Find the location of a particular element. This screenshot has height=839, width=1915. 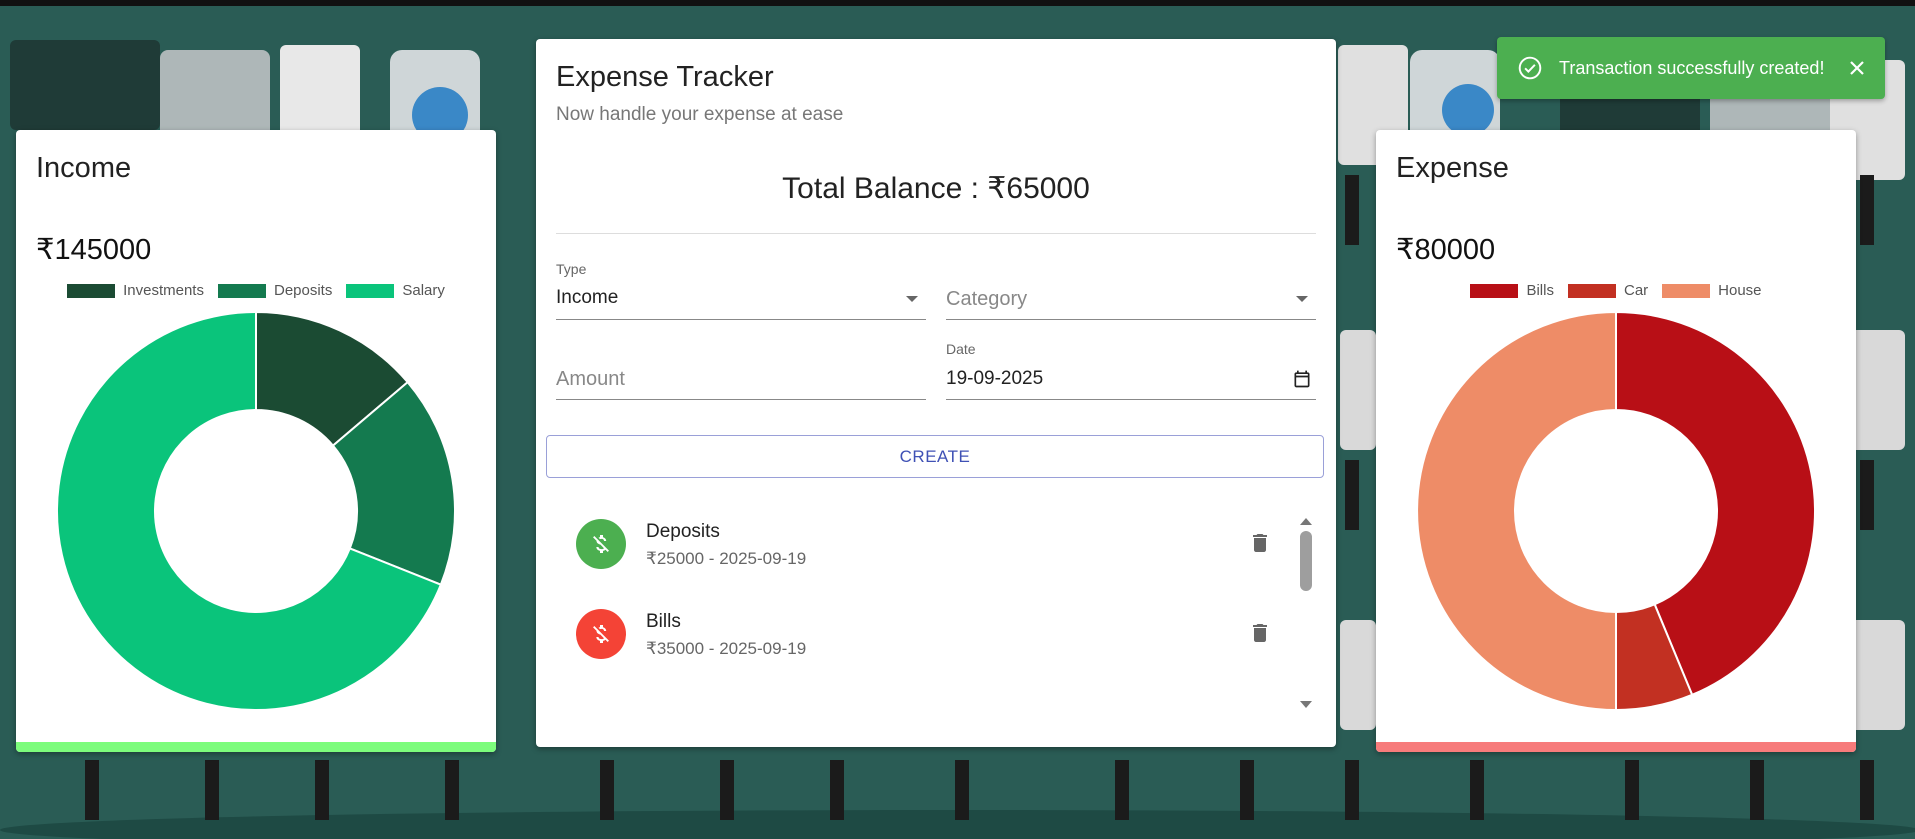

calendar-icon is located at coordinates (1302, 379).